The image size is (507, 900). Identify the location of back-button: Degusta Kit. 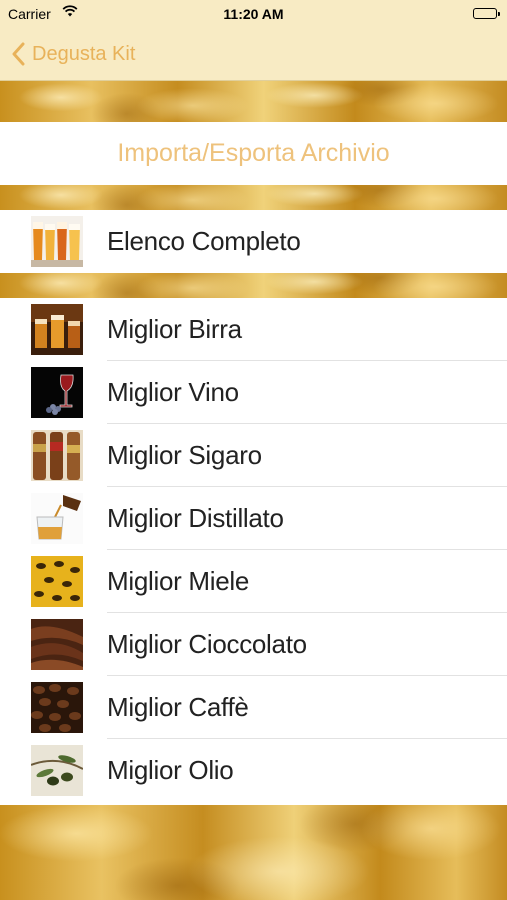
(73, 54).